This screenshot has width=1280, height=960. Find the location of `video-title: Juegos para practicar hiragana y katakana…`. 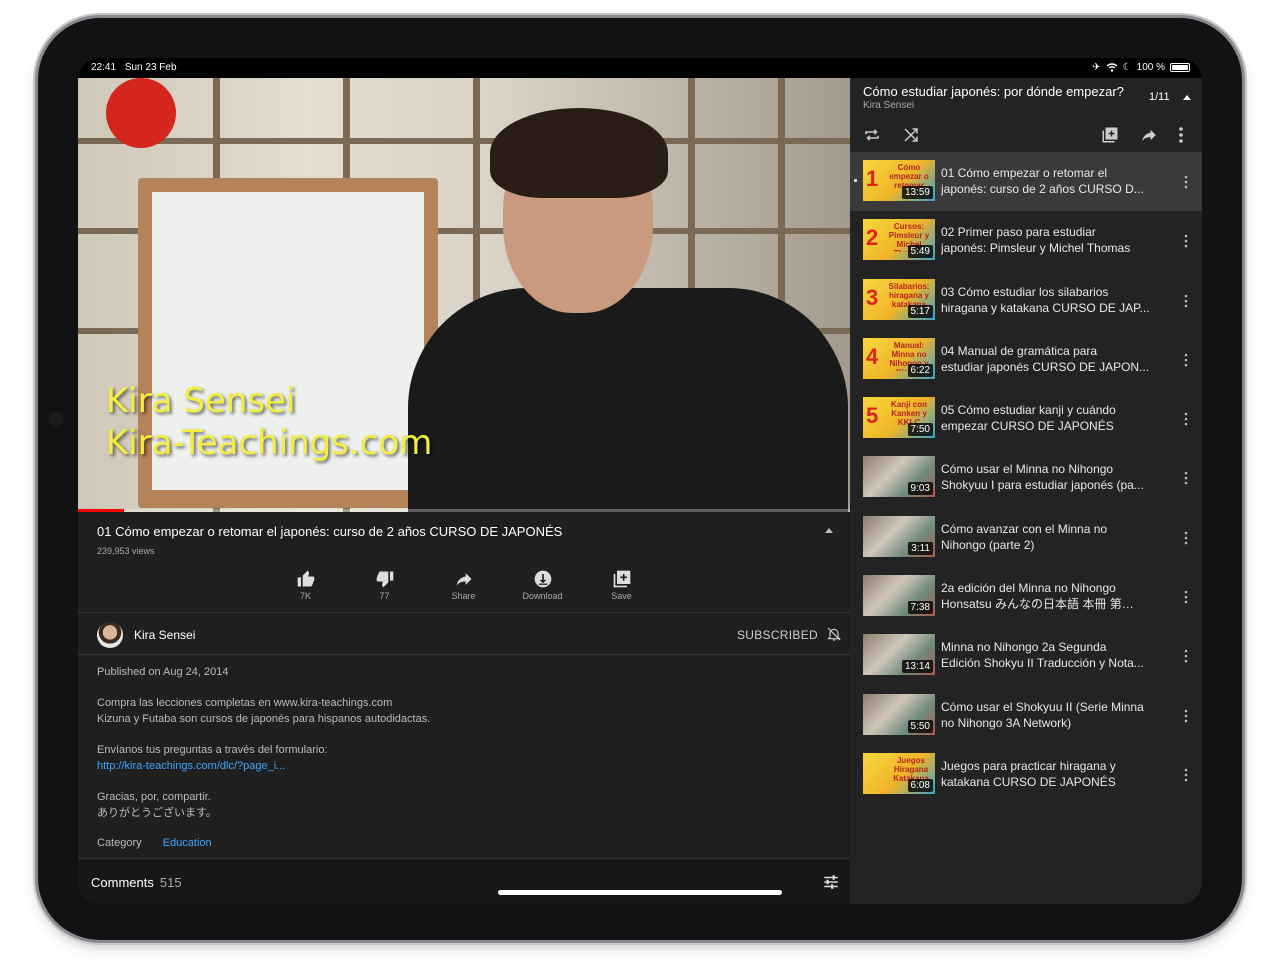

video-title: Juegos para practicar hiragana y katakana… is located at coordinates (1028, 773).